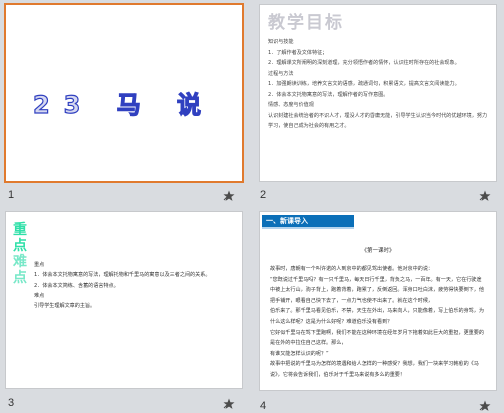 The width and height of the screenshot is (504, 413). I want to click on body-line: 1．体会本文托物寓意的写法，理解托物和千里马的寓意以及三者之间的关系。, so click(122, 275).